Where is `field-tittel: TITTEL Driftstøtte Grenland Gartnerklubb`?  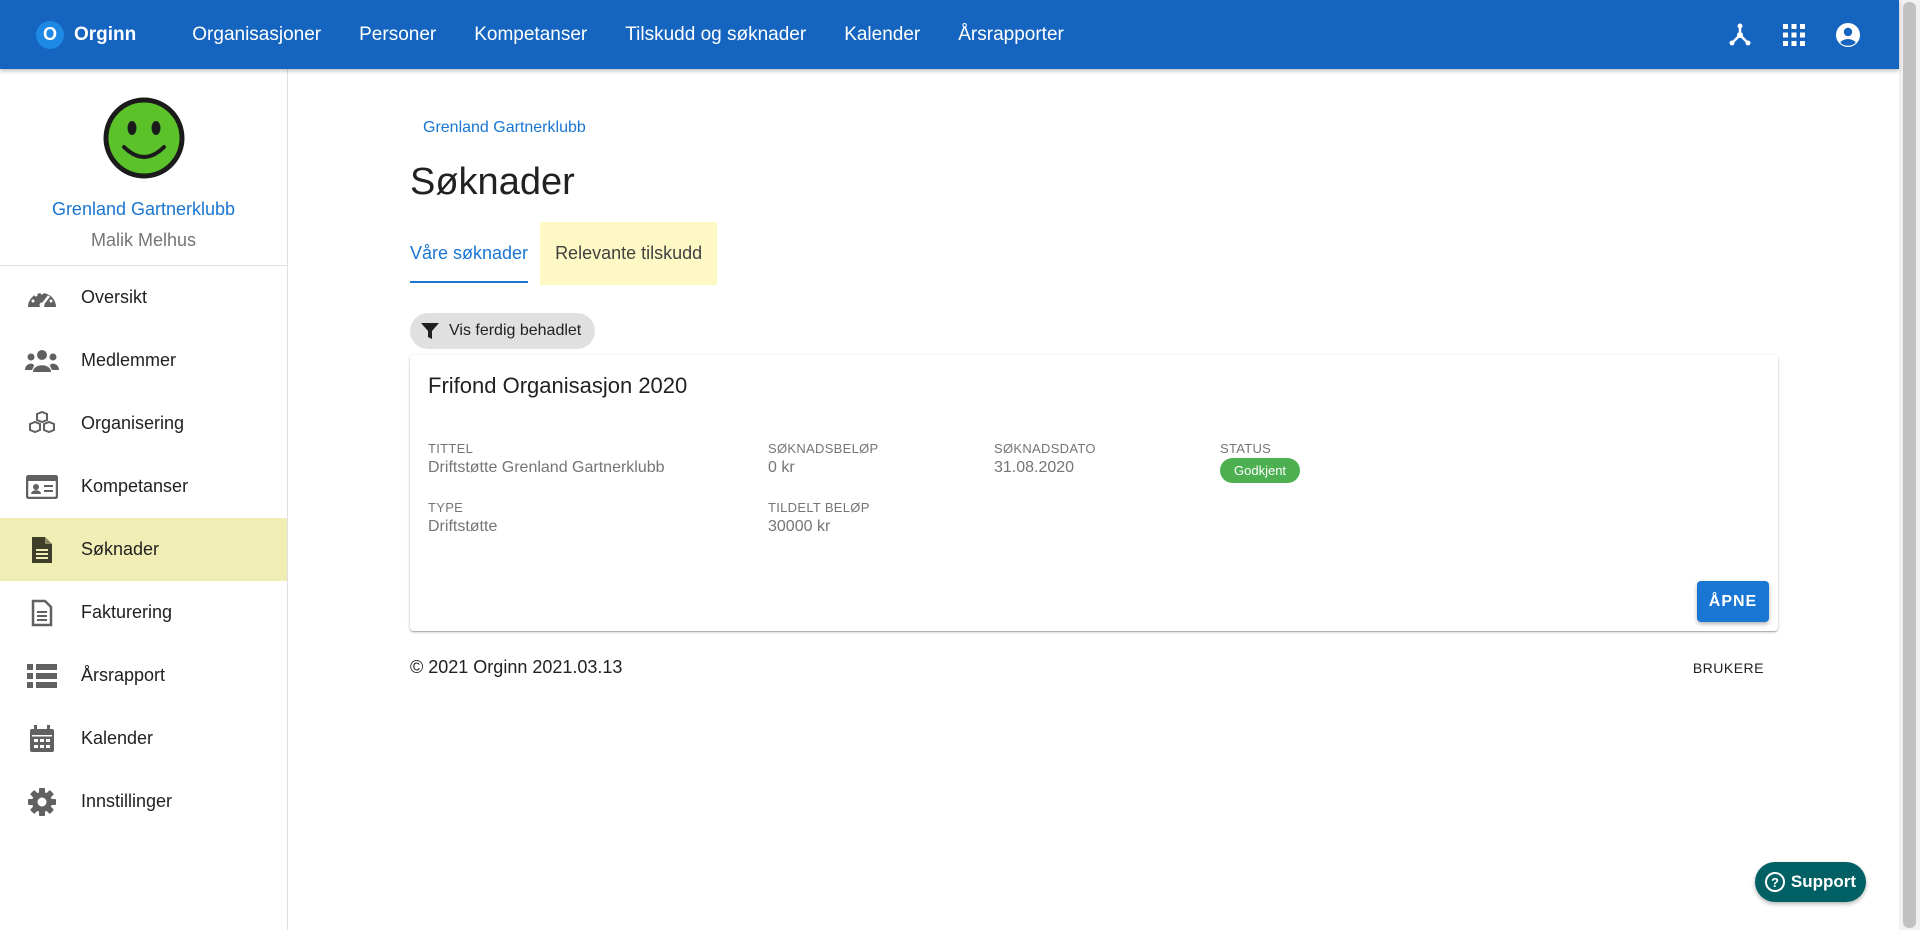
field-tittel: TITTEL Driftstøtte Grenland Gartnerklubb is located at coordinates (546, 459).